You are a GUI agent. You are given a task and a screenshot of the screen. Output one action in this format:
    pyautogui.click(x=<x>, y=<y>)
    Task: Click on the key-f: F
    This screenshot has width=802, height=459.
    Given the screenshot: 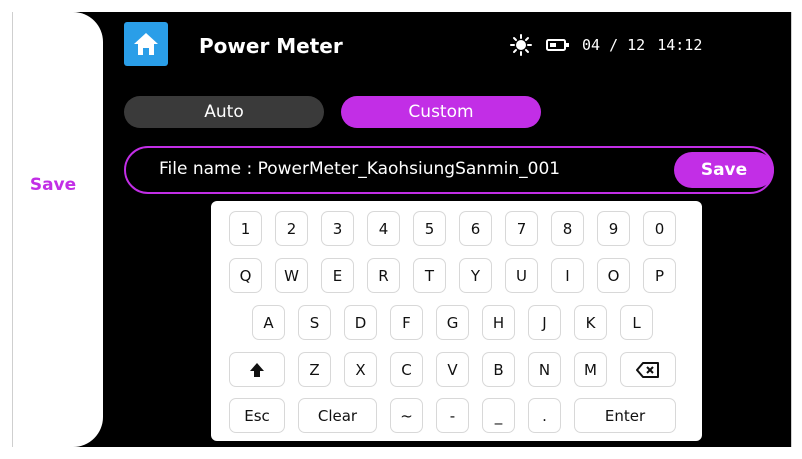 What is the action you would take?
    pyautogui.click(x=406, y=322)
    